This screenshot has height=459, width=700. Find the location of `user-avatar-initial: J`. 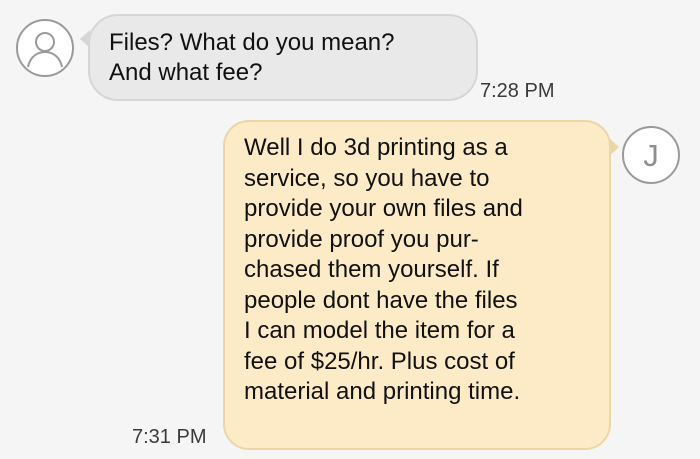

user-avatar-initial: J is located at coordinates (651, 155).